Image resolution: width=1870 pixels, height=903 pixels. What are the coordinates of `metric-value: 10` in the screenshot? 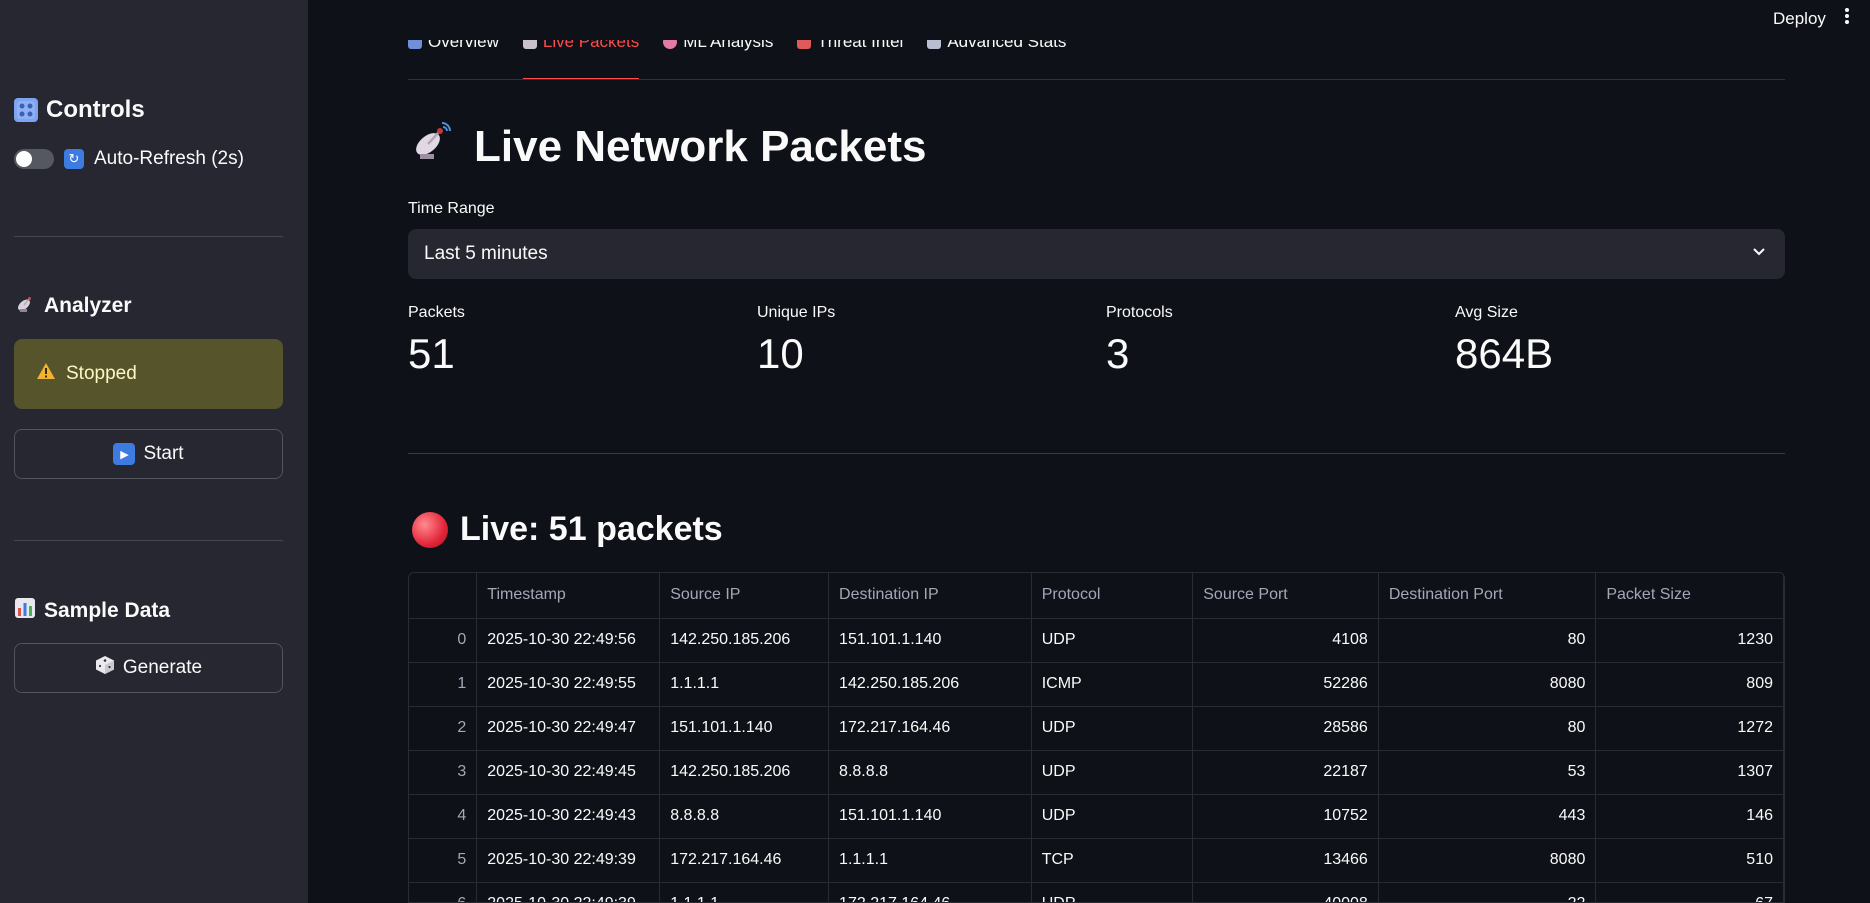 It's located at (780, 353).